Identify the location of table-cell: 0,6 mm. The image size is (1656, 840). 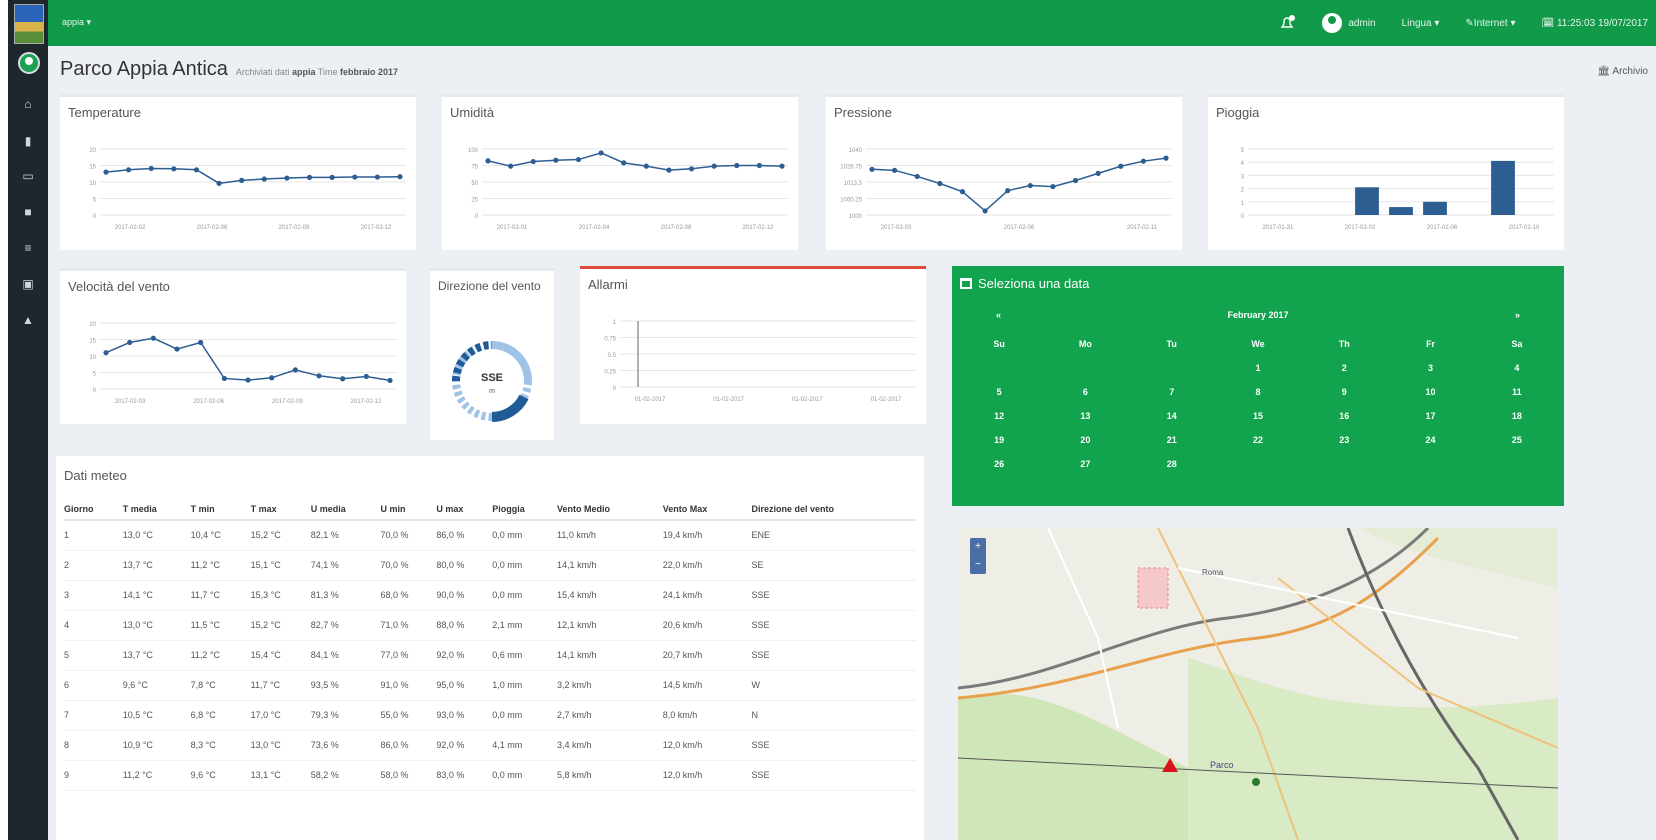
(525, 655).